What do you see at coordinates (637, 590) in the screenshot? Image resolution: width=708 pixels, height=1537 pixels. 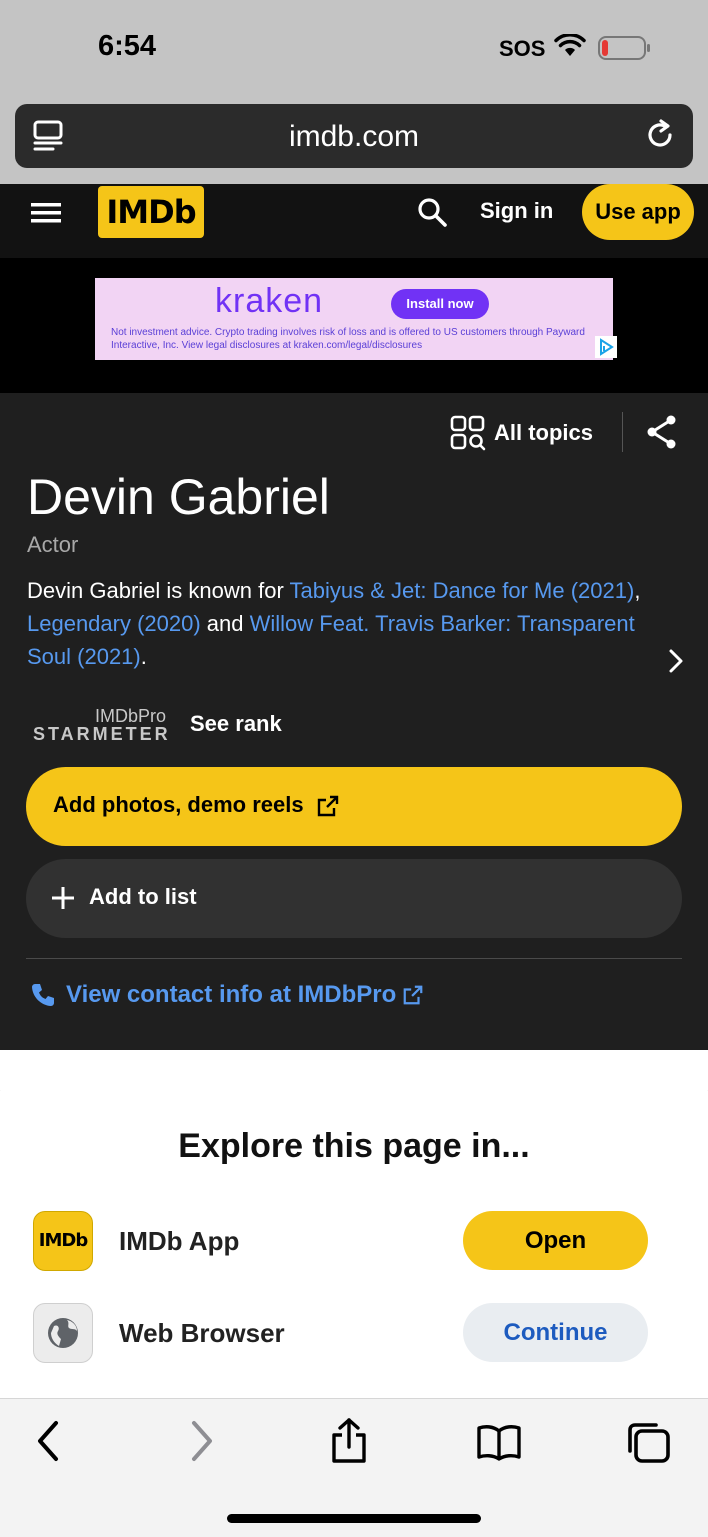 I see `bio-text: ,` at bounding box center [637, 590].